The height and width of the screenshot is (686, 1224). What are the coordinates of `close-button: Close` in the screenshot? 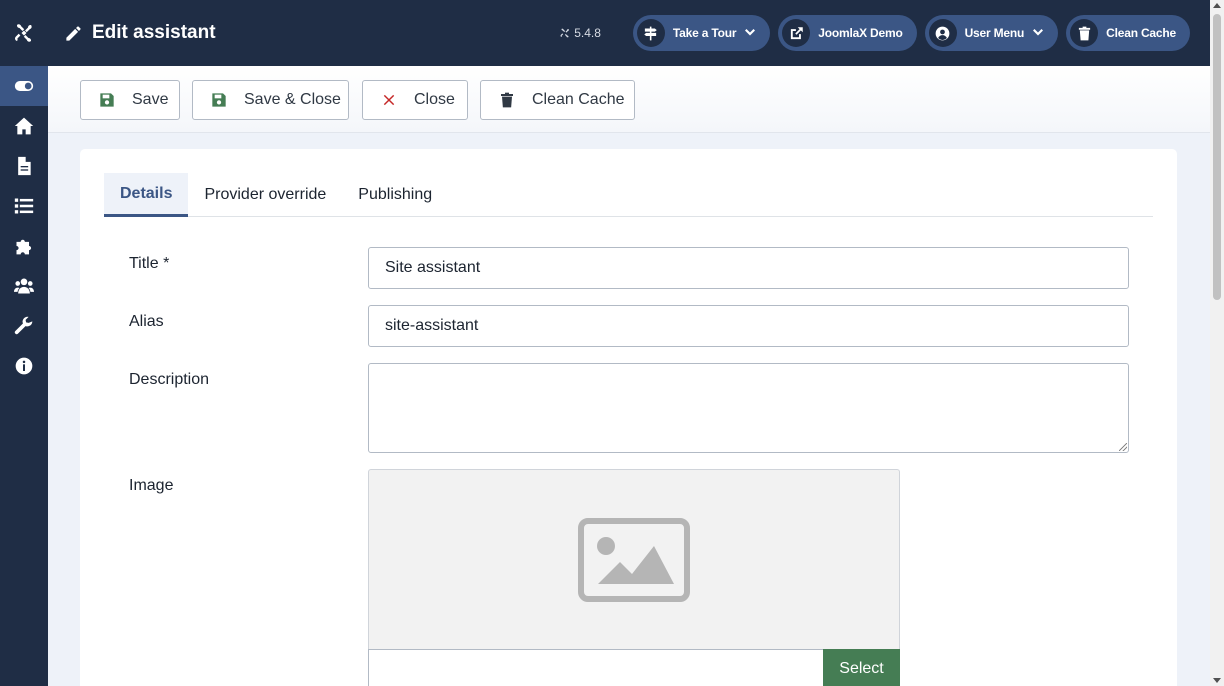 It's located at (415, 100).